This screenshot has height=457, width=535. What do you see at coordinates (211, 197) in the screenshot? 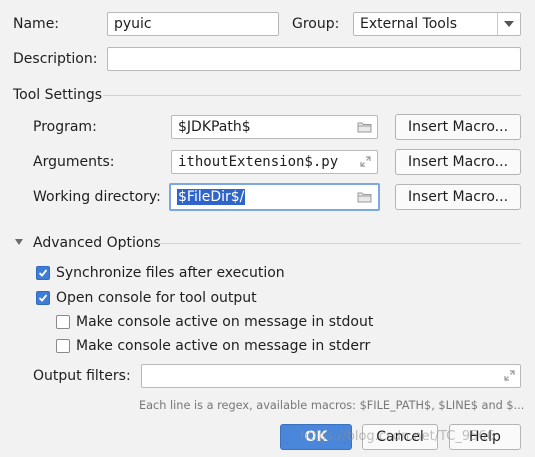
I see `working-directory-value: $FileDir$/` at bounding box center [211, 197].